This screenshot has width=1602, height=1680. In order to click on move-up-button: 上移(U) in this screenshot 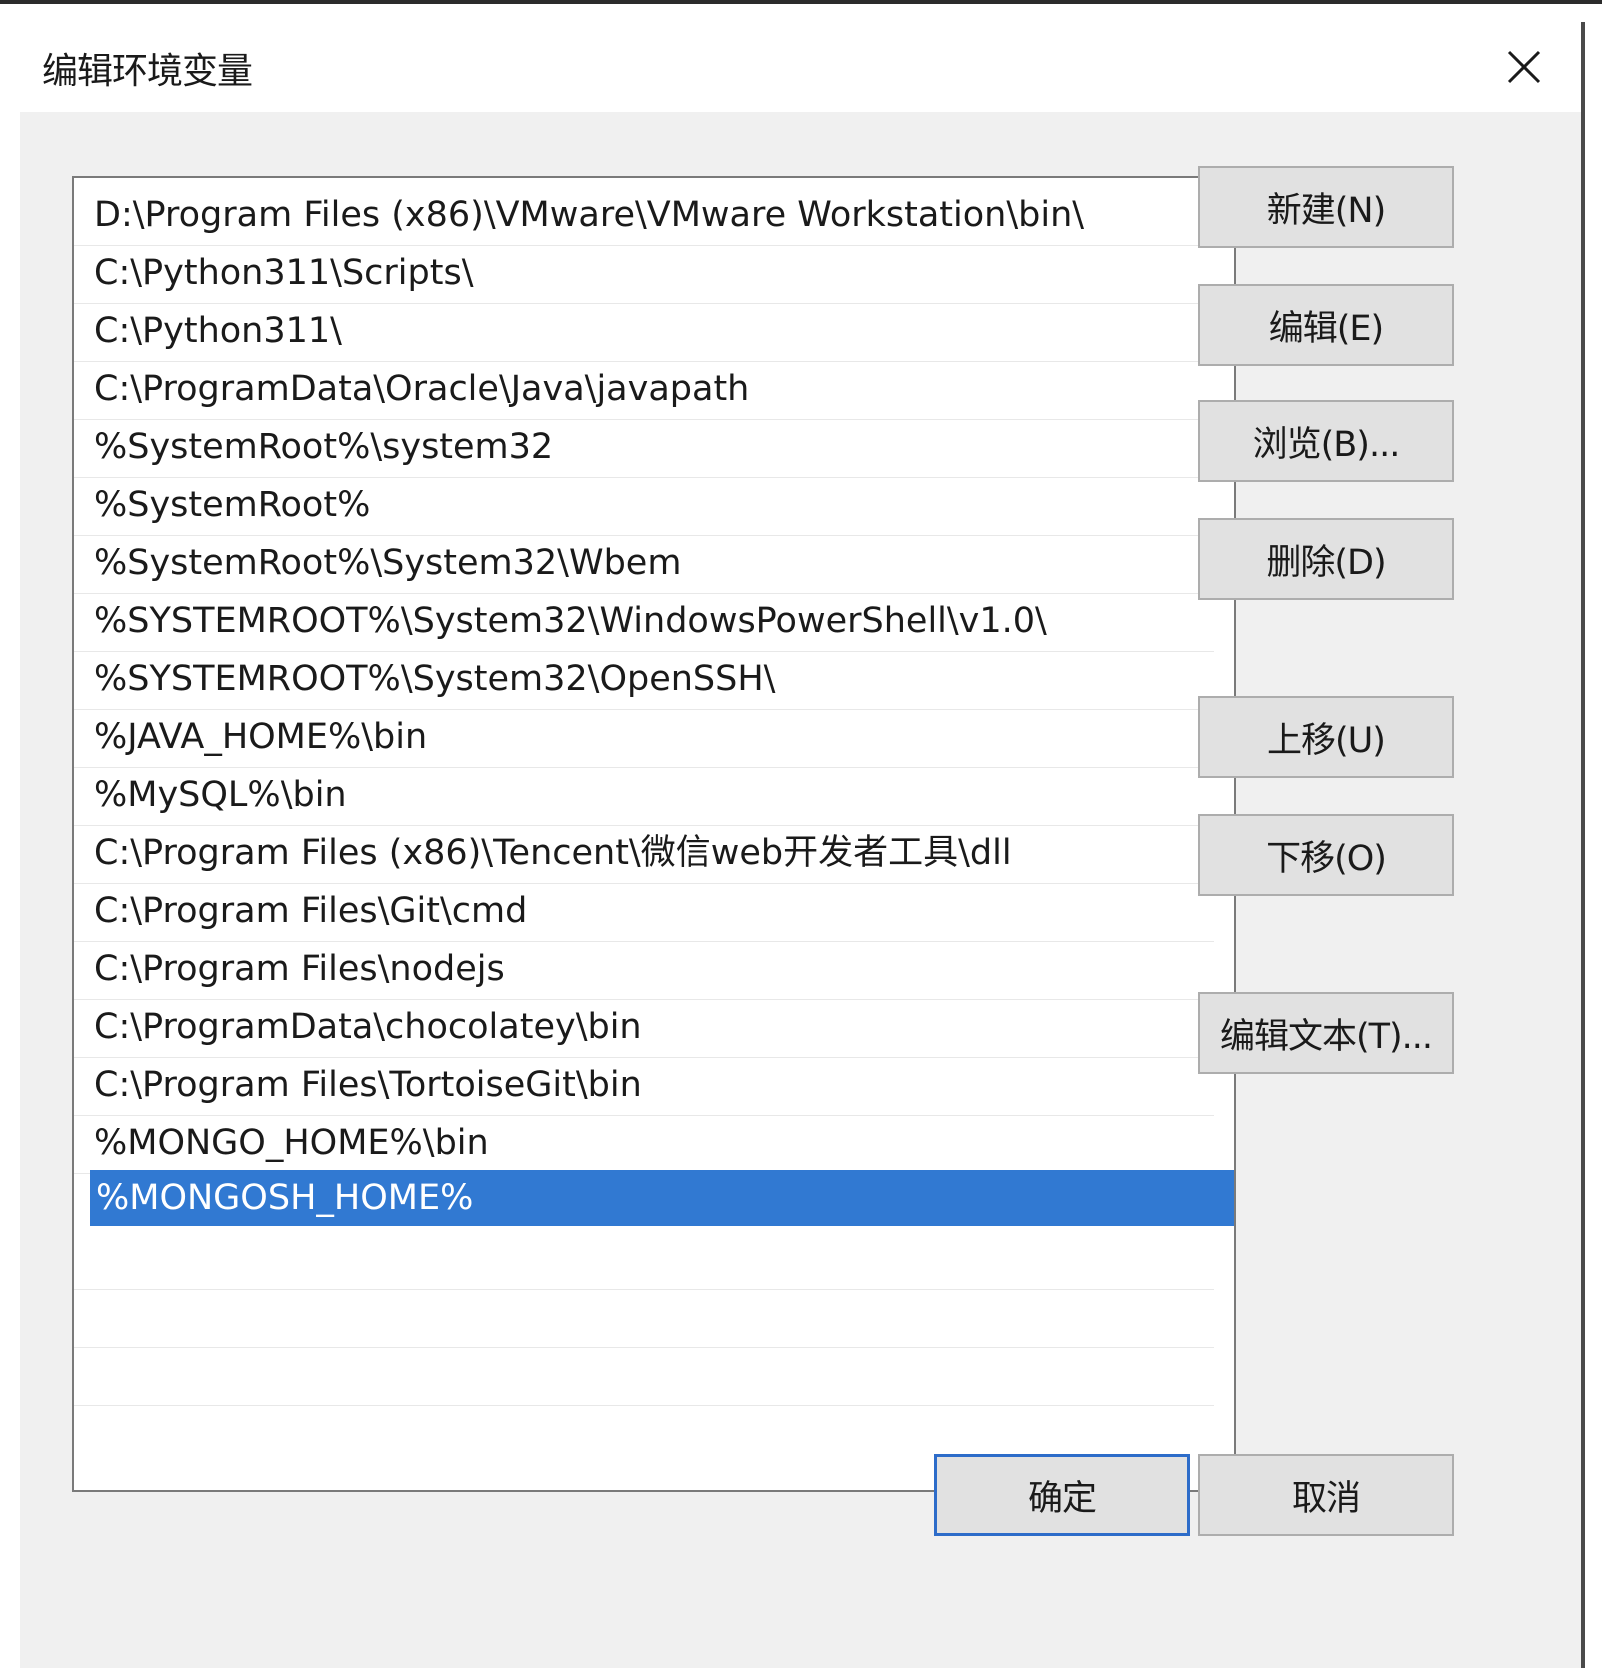, I will do `click(1326, 737)`.